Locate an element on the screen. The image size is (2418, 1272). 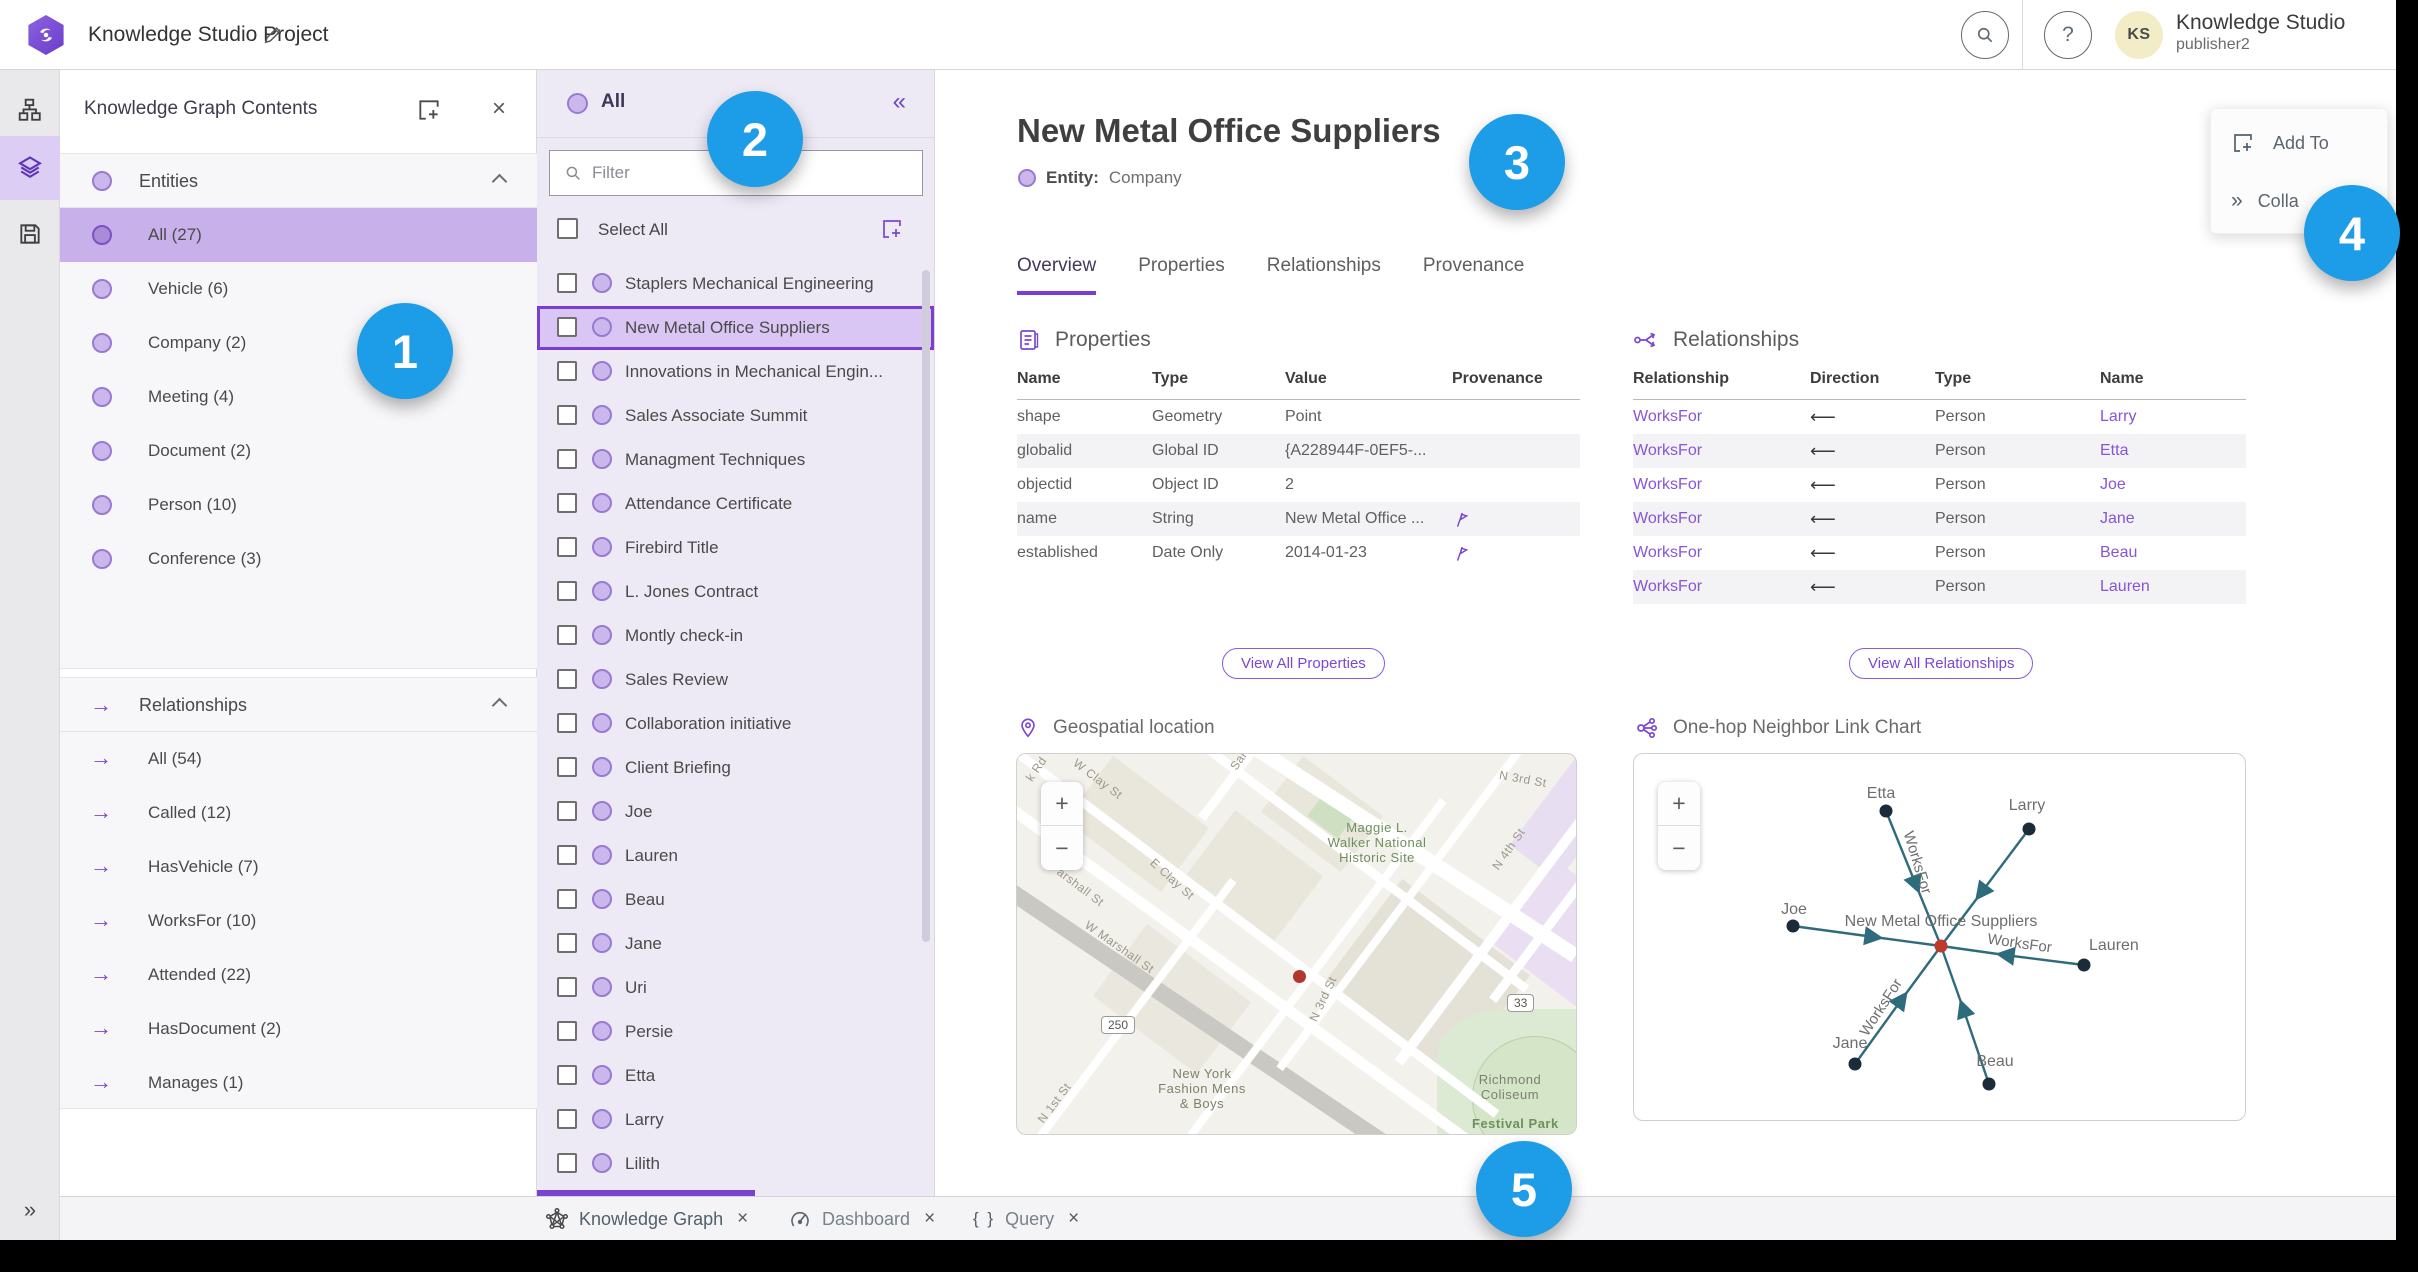
list-item: Sales Review is located at coordinates (735, 680).